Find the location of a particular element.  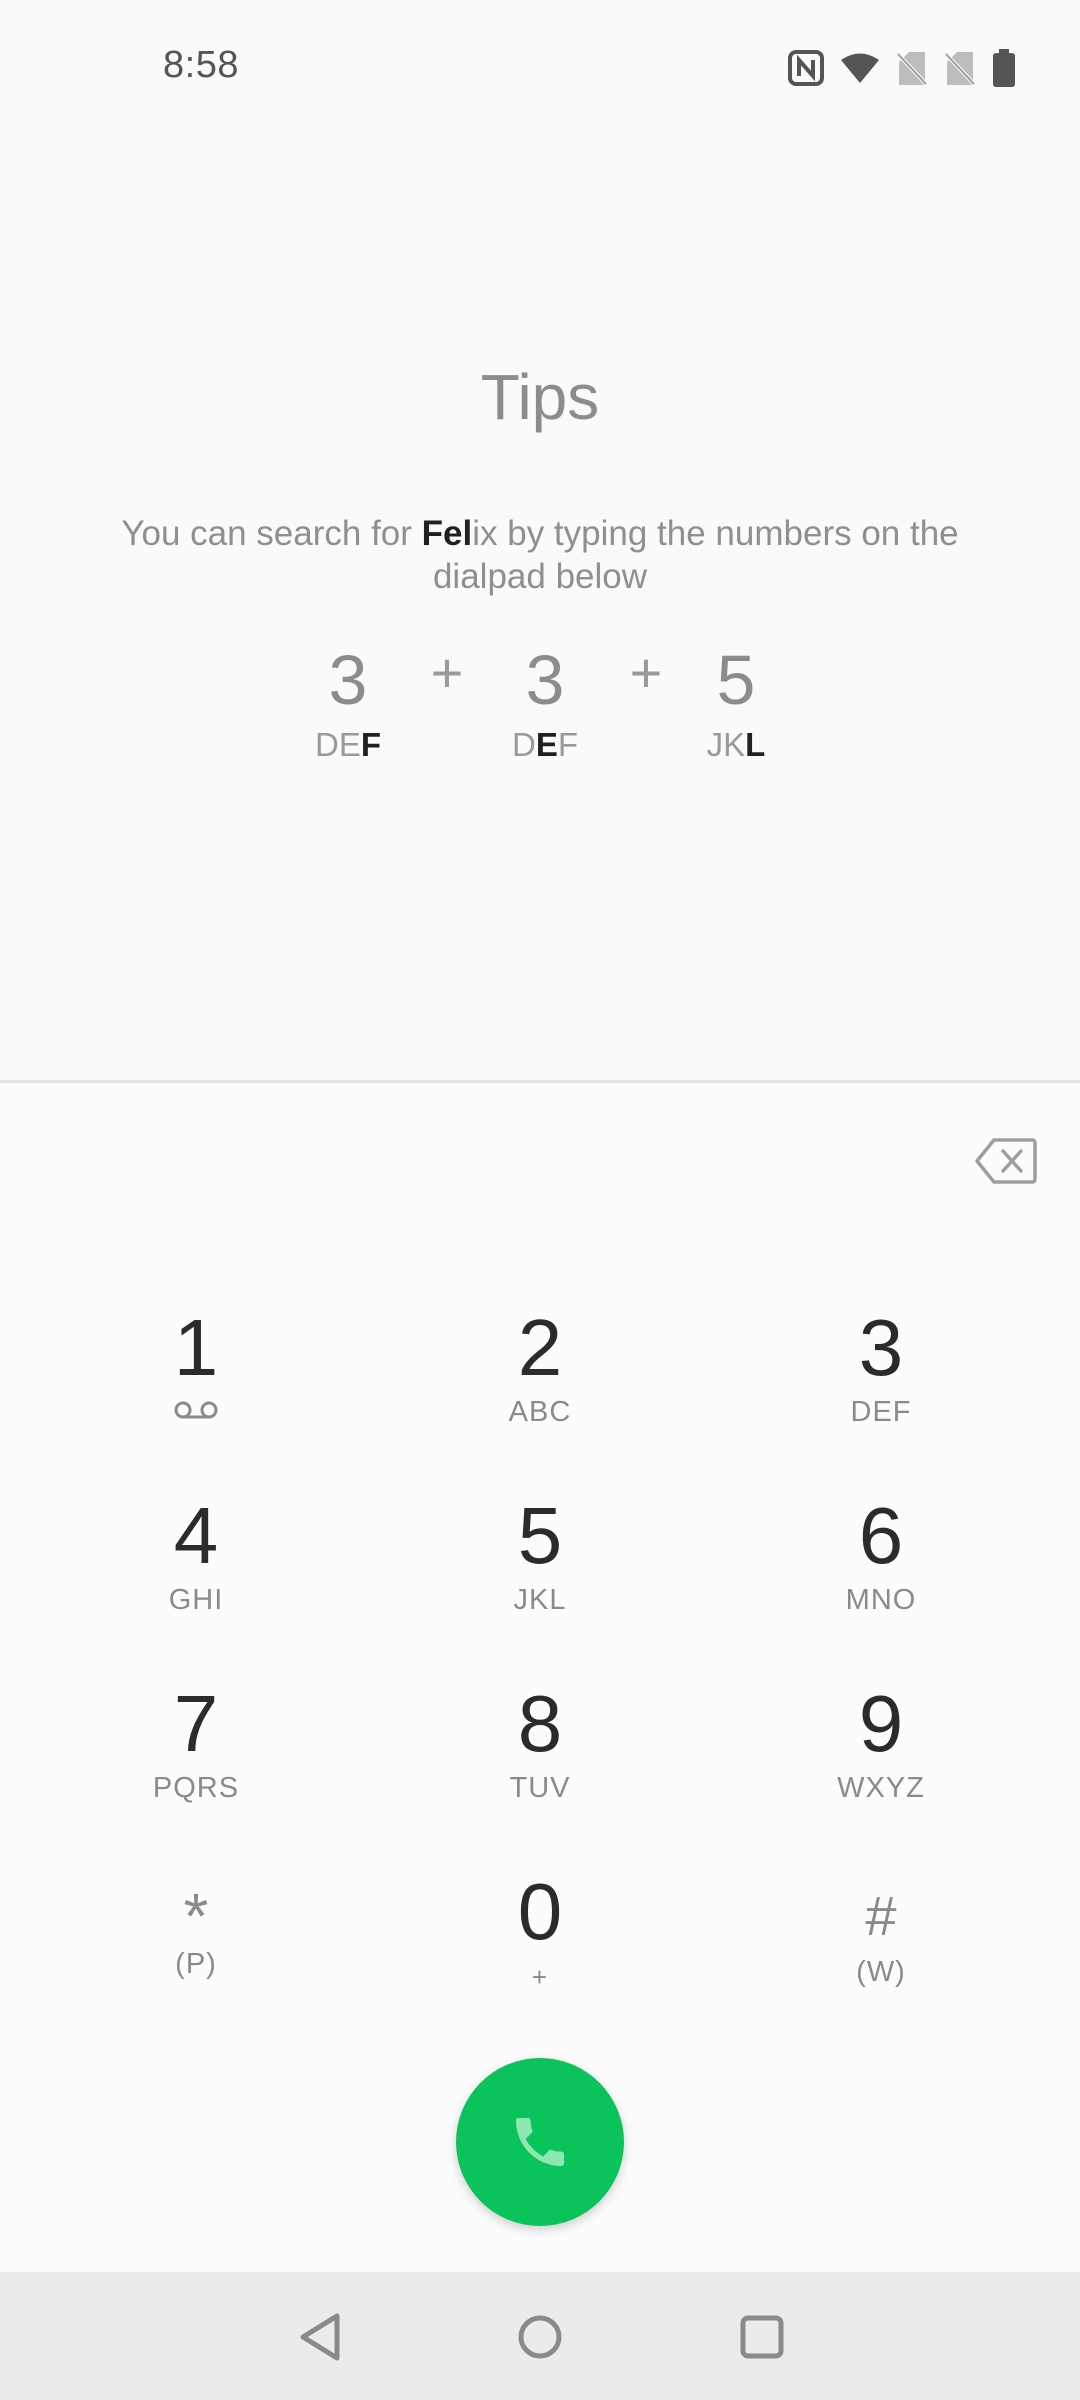

example-letters-bold: L is located at coordinates (755, 744).